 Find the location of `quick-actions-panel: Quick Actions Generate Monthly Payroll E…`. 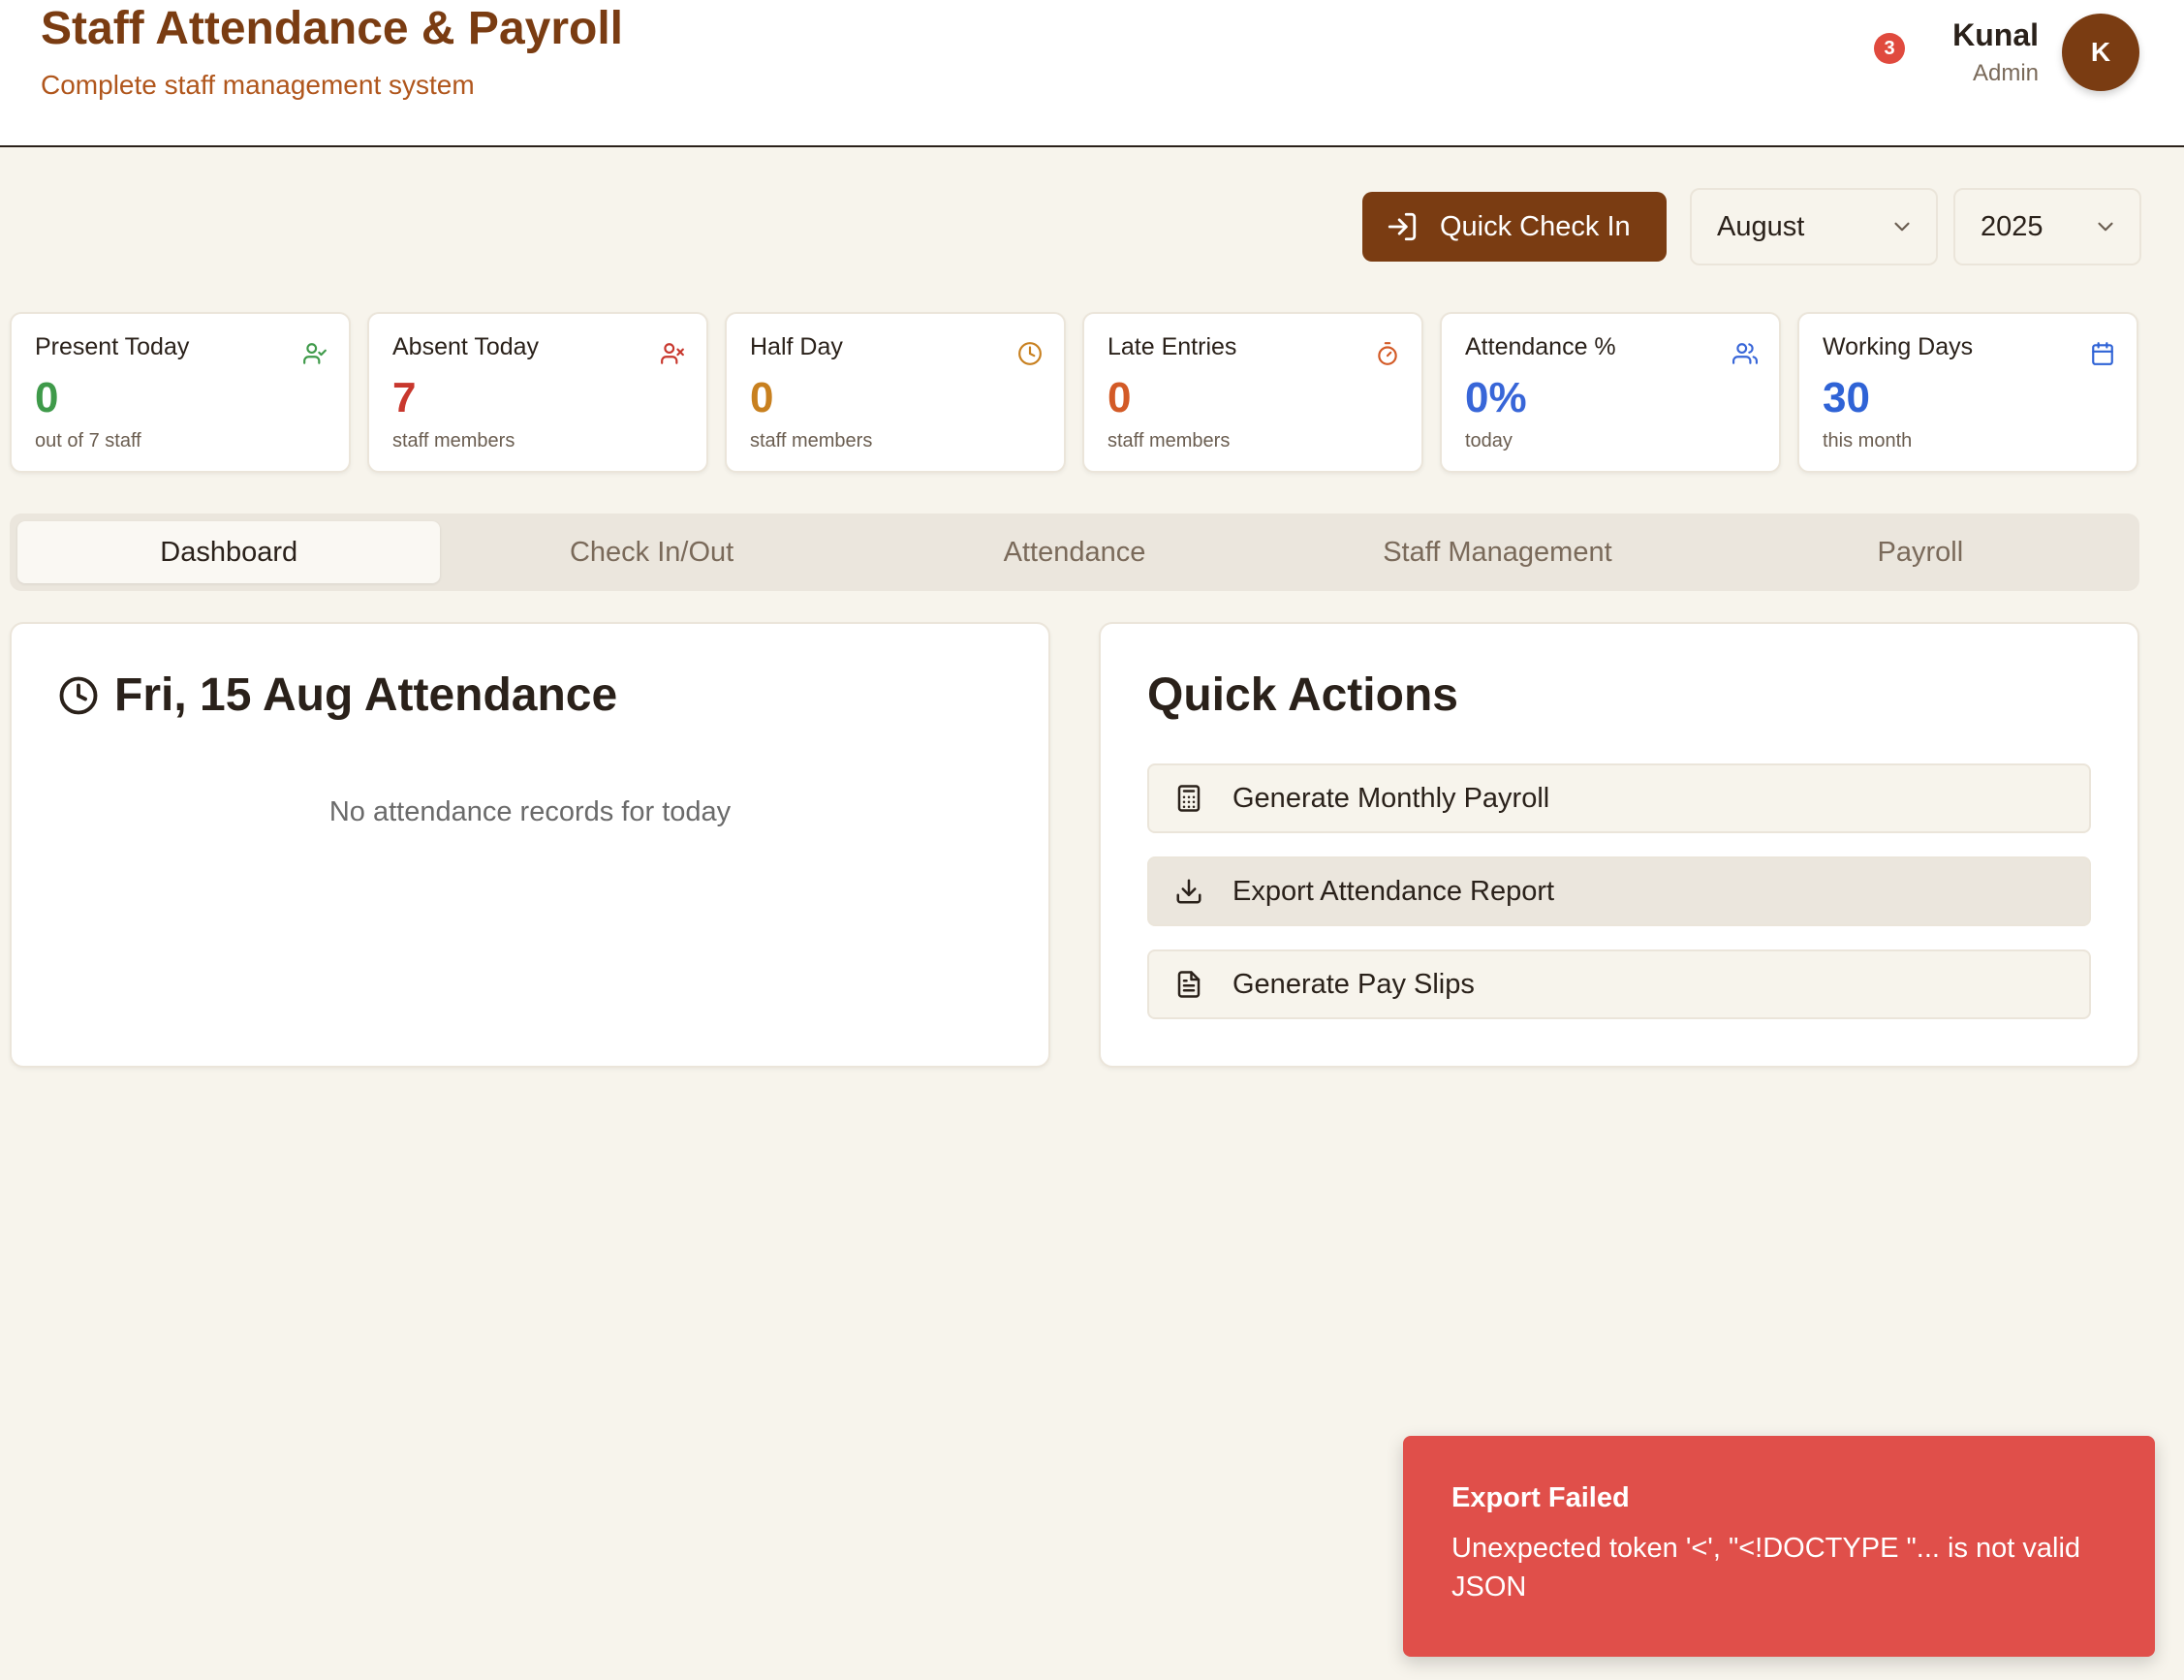

quick-actions-panel: Quick Actions Generate Monthly Payroll E… is located at coordinates (1619, 845).